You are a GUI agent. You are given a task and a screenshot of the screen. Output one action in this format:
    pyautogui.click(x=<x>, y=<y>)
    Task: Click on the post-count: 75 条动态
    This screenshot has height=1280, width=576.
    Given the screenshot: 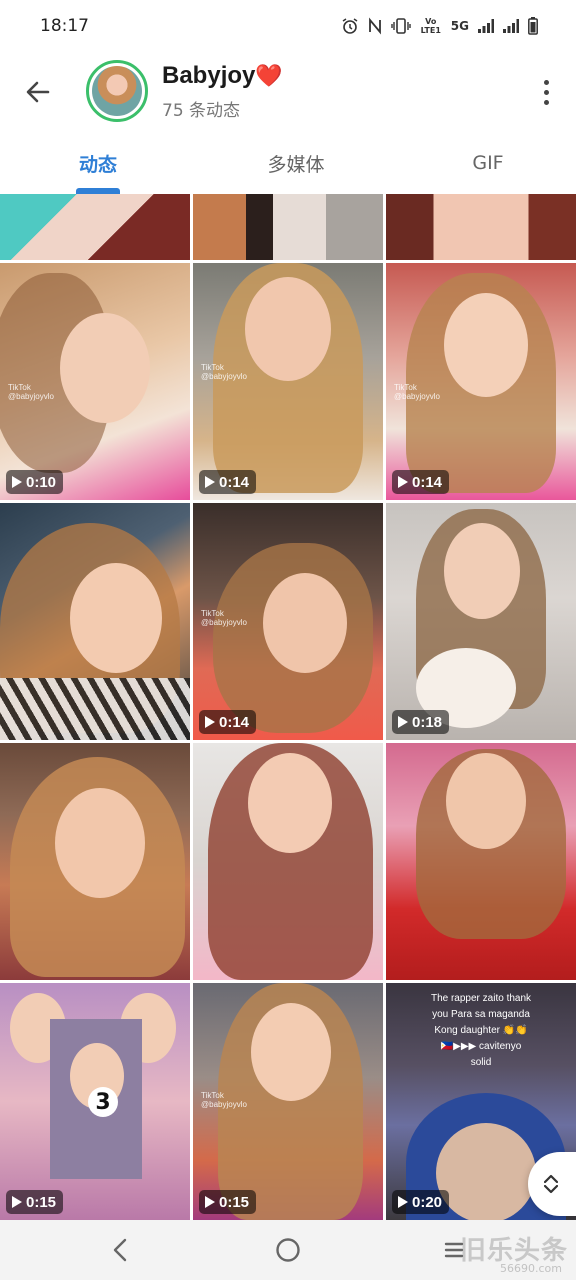 What is the action you would take?
    pyautogui.click(x=201, y=111)
    